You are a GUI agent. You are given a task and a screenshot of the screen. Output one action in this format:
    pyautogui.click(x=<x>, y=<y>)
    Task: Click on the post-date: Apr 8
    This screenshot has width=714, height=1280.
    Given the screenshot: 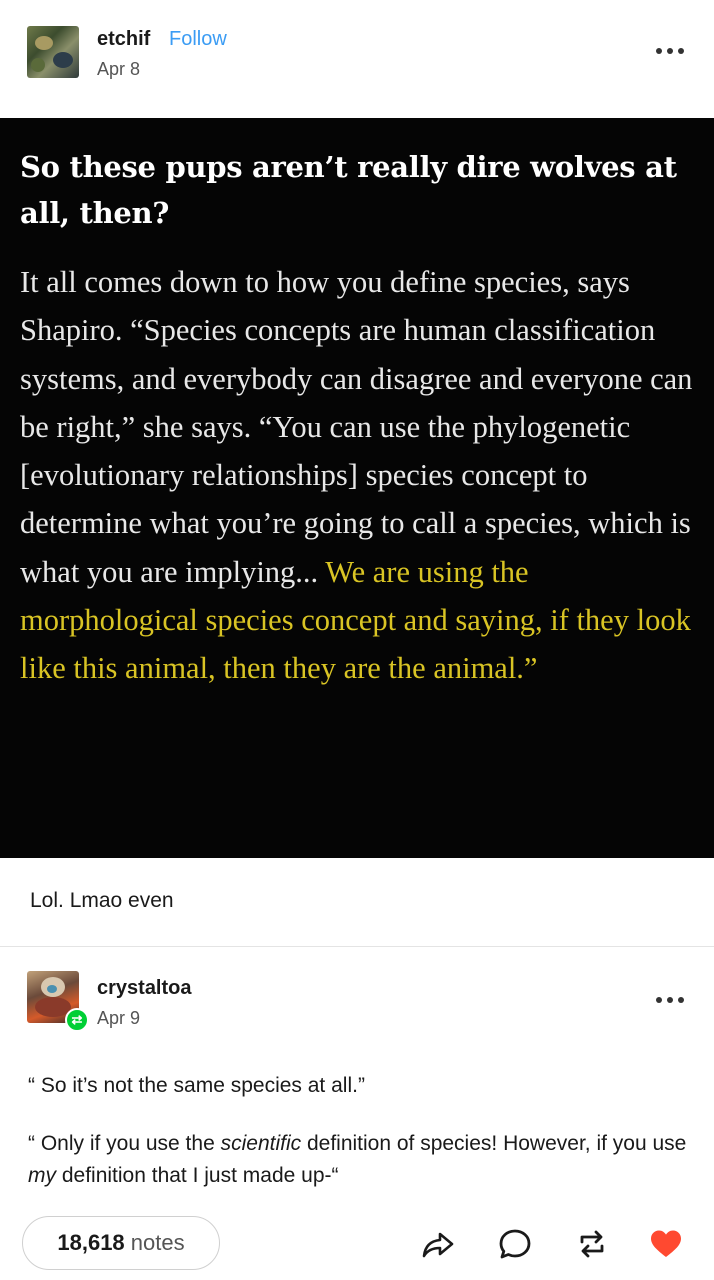 What is the action you would take?
    pyautogui.click(x=119, y=69)
    